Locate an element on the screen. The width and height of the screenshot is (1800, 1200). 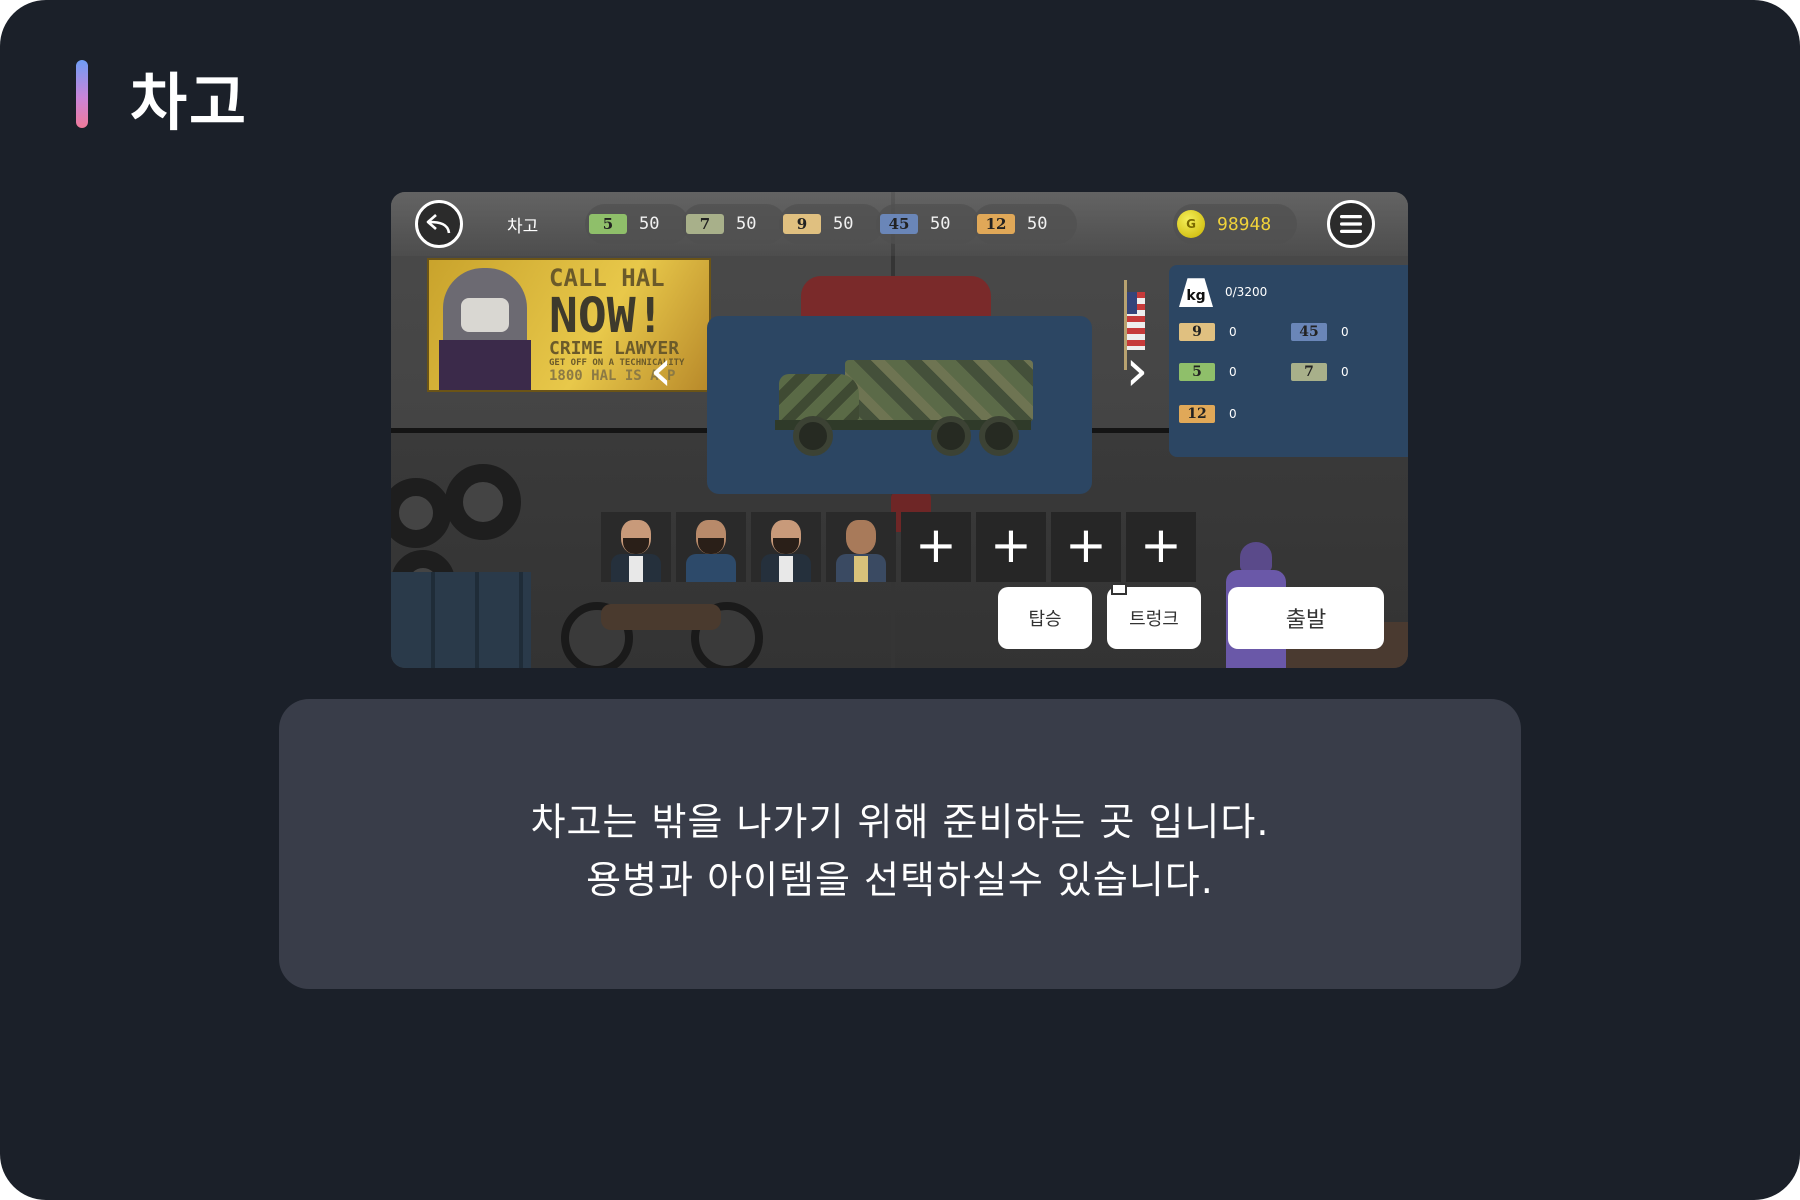
page-title: 차고 is located at coordinates (189, 102).